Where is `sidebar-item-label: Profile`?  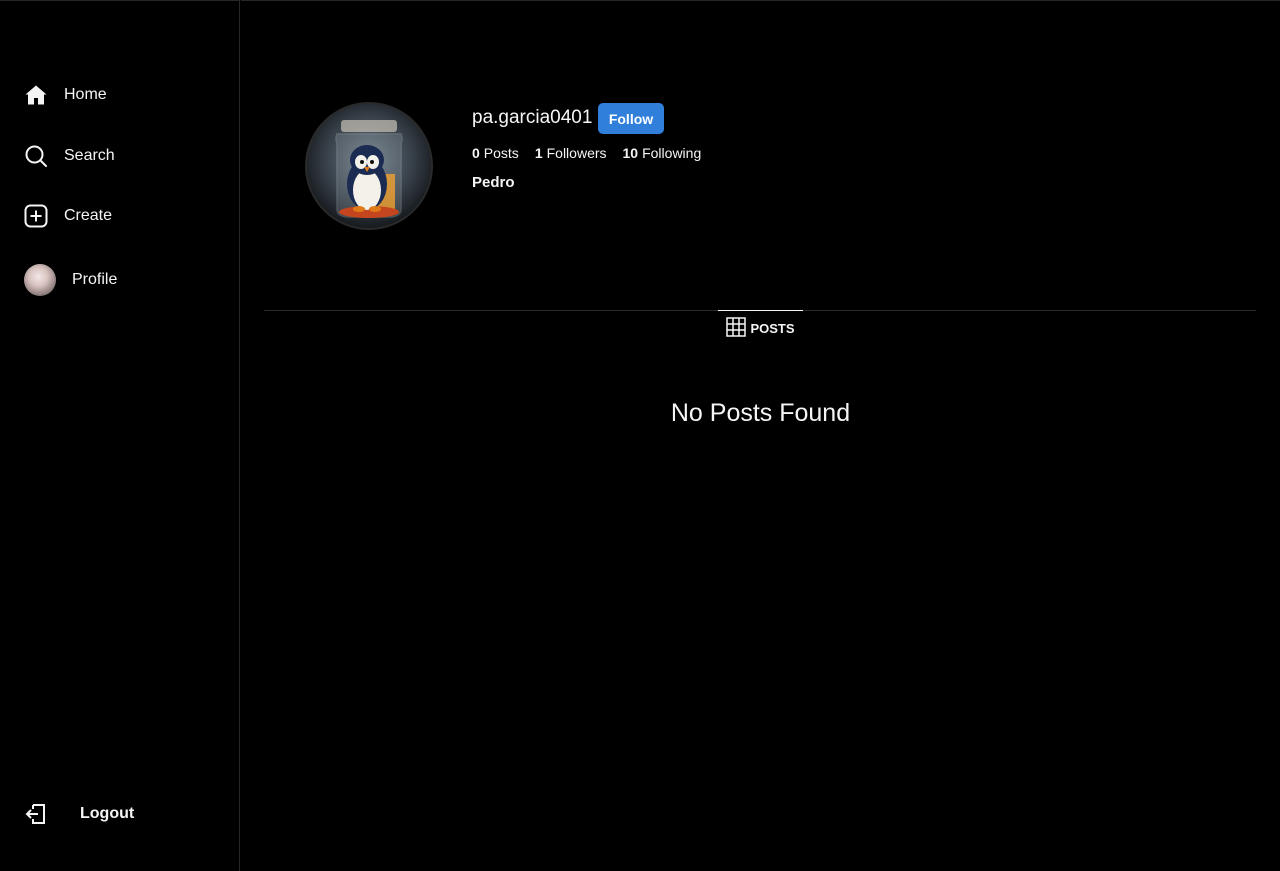
sidebar-item-label: Profile is located at coordinates (95, 279).